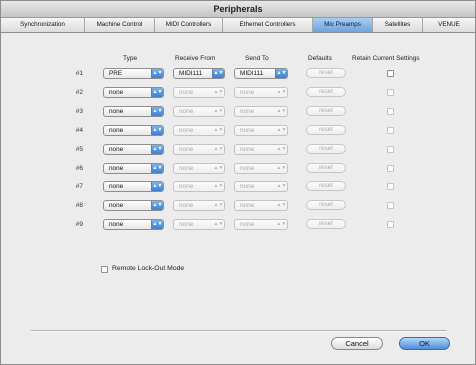 The image size is (476, 365). Describe the element at coordinates (191, 73) in the screenshot. I see `receive-from-value: MIDI111` at that location.